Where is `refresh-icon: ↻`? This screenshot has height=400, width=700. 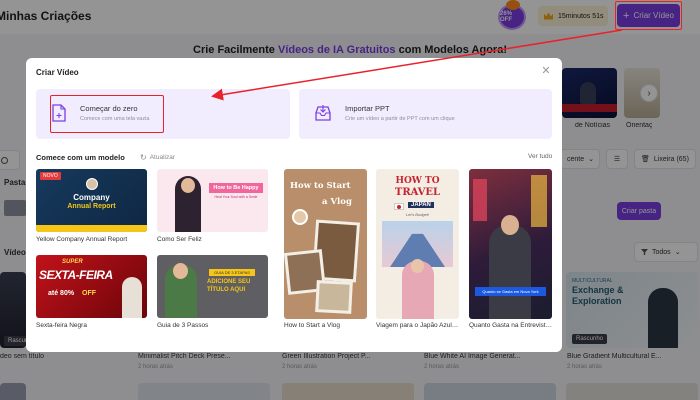 refresh-icon: ↻ is located at coordinates (143, 157).